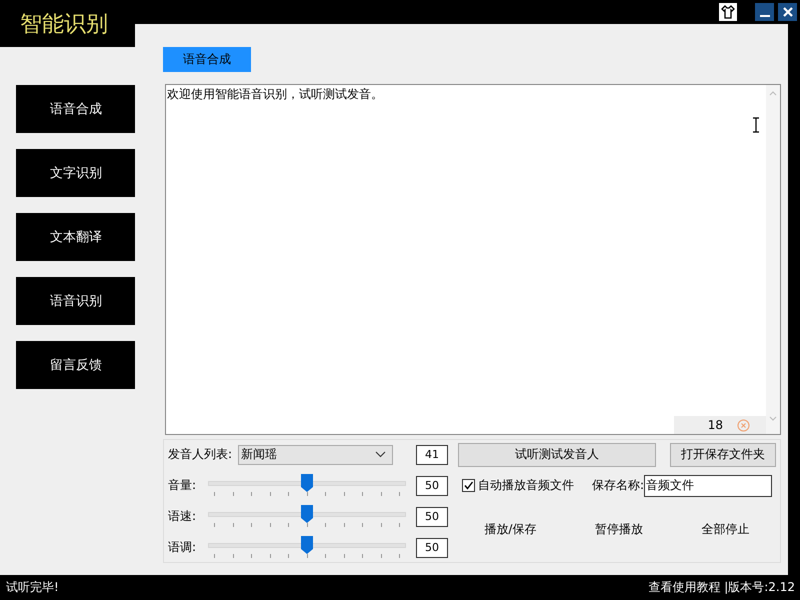 This screenshot has height=600, width=800. Describe the element at coordinates (557, 454) in the screenshot. I see `test-voice-button: 试听测试发音人` at that location.